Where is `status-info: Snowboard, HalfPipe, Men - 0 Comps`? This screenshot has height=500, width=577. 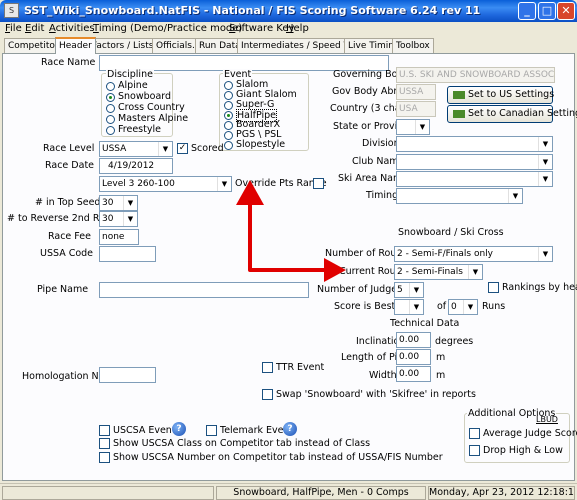
status-info: Snowboard, HalfPipe, Men - 0 Comps is located at coordinates (321, 493).